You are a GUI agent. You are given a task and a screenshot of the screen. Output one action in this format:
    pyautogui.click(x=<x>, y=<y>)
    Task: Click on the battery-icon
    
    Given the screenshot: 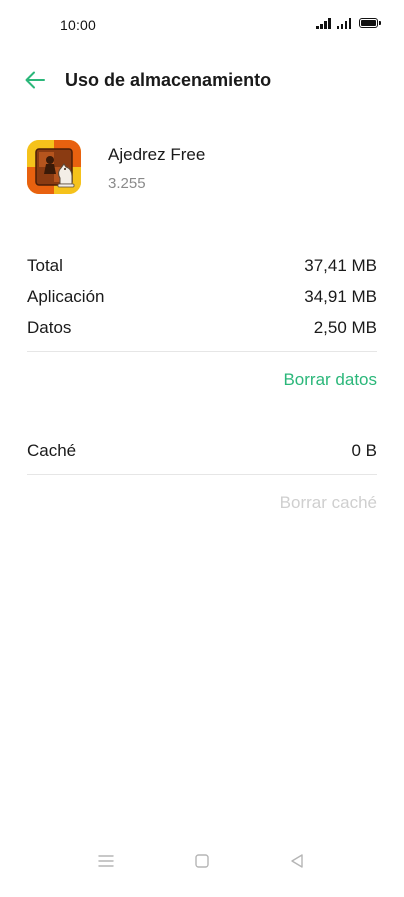 What is the action you would take?
    pyautogui.click(x=370, y=23)
    